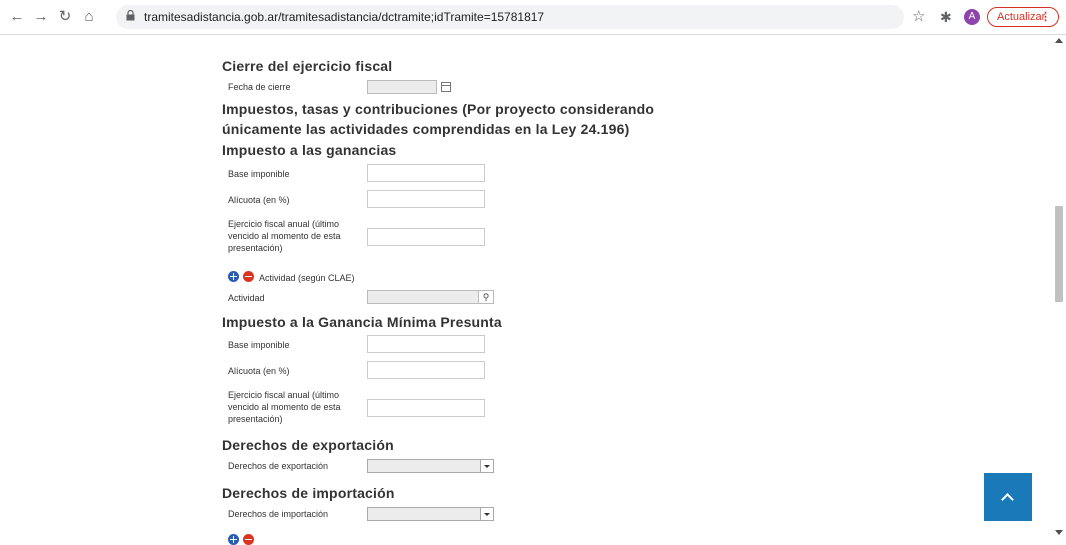 The image size is (1066, 545). Describe the element at coordinates (259, 371) in the screenshot. I see `minima-alicuota-label: Alícuota (en %)` at that location.